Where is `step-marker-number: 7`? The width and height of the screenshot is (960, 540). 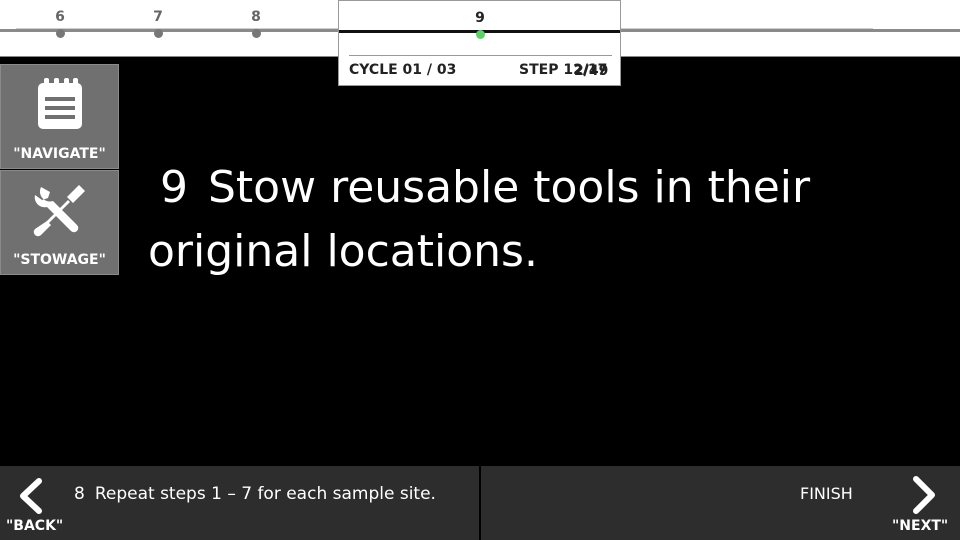 step-marker-number: 7 is located at coordinates (158, 17).